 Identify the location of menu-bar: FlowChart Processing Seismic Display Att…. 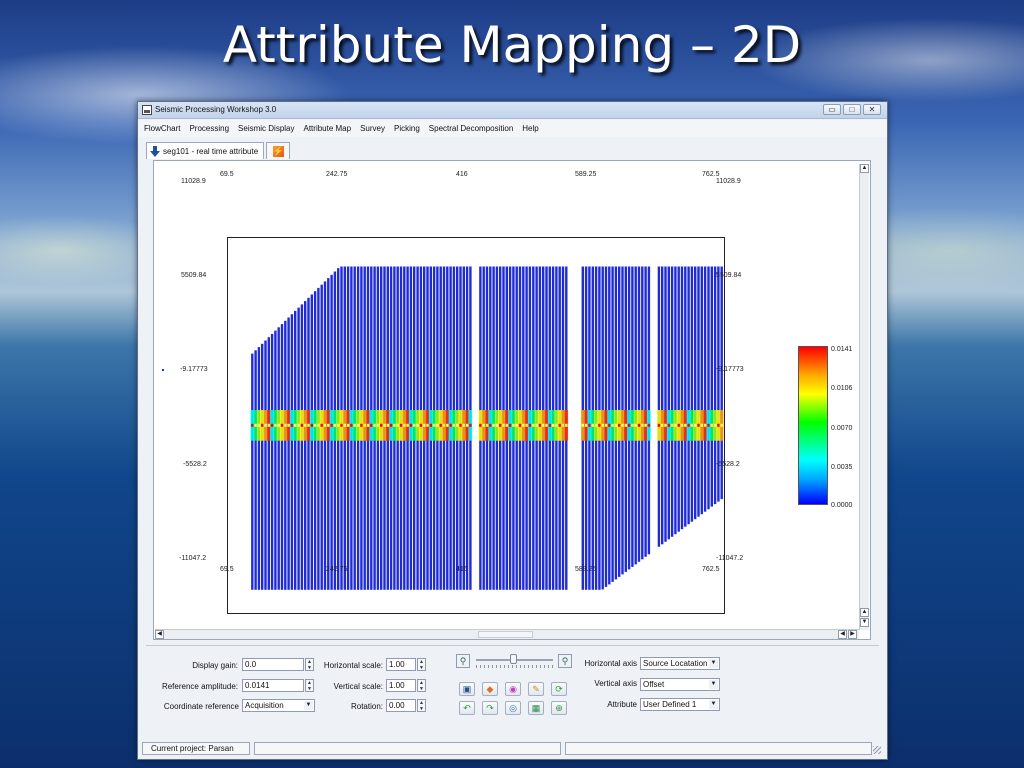
(512, 128).